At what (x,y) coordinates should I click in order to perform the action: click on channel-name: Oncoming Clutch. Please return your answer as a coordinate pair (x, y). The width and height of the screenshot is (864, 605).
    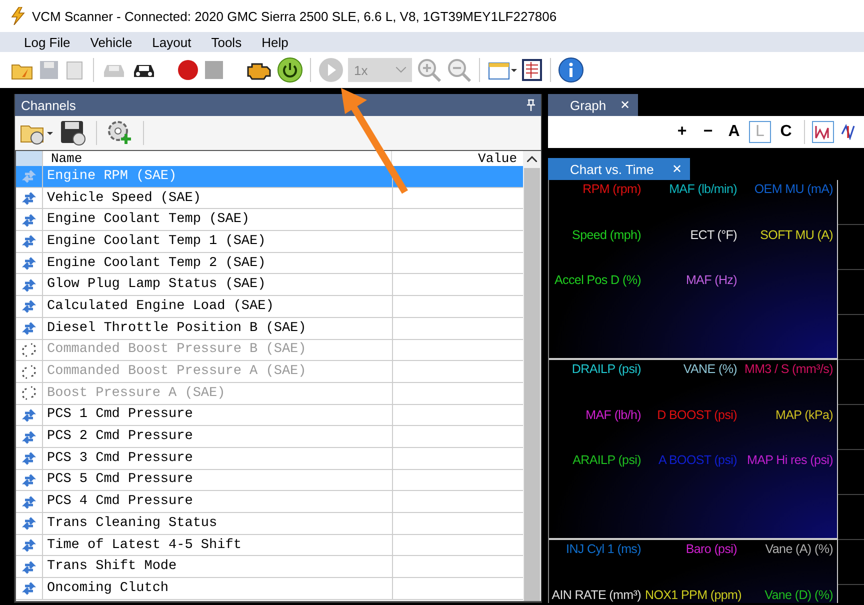
    Looking at the image, I should click on (218, 588).